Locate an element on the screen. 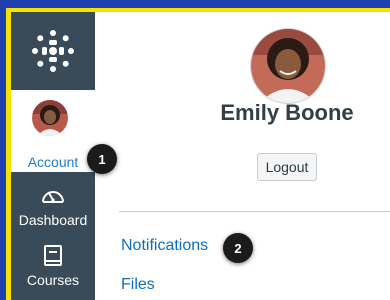 The width and height of the screenshot is (390, 300). profile-avatar is located at coordinates (288, 66).